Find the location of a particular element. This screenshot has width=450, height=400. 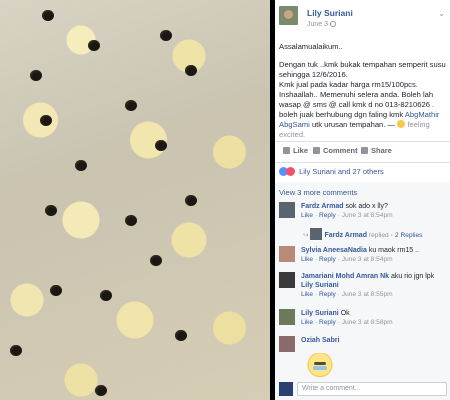

crying-sticker-icon is located at coordinates (320, 366).